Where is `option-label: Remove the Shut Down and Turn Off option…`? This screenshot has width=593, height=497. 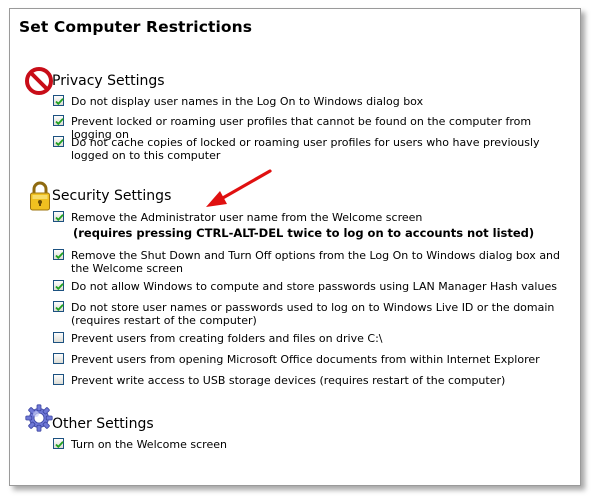
option-label: Remove the Shut Down and Turn Off option… is located at coordinates (316, 262).